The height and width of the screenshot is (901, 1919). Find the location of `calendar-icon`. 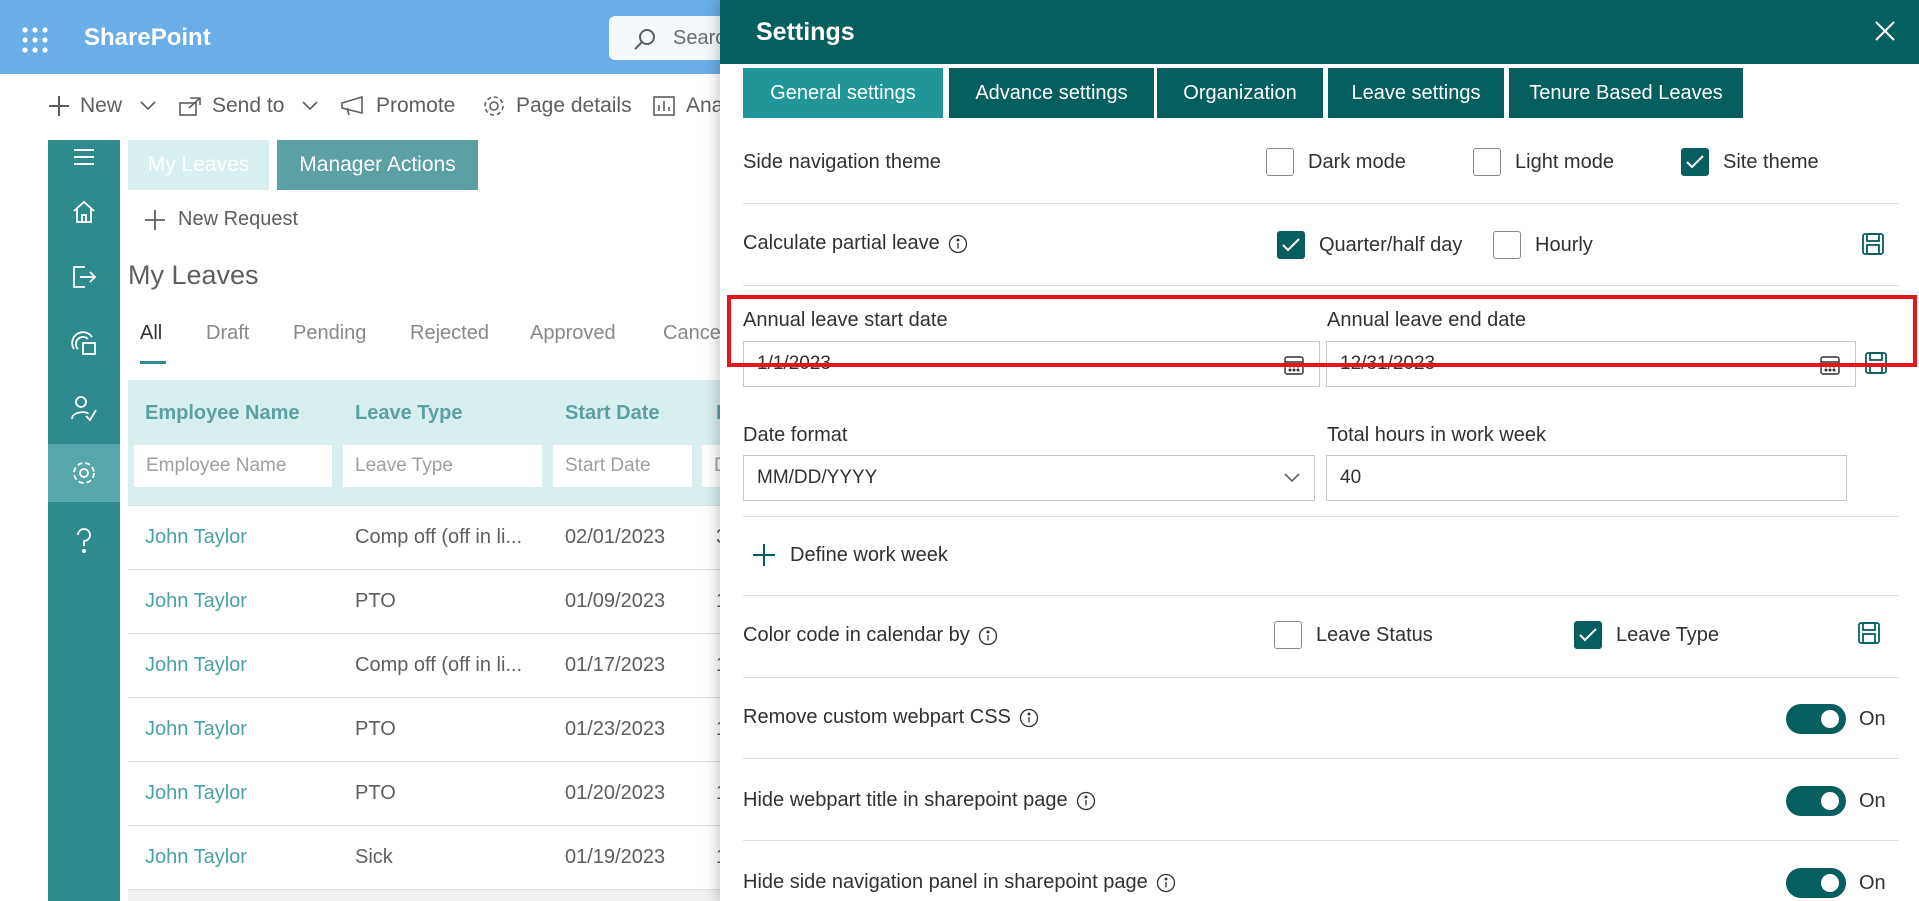

calendar-icon is located at coordinates (84, 343).